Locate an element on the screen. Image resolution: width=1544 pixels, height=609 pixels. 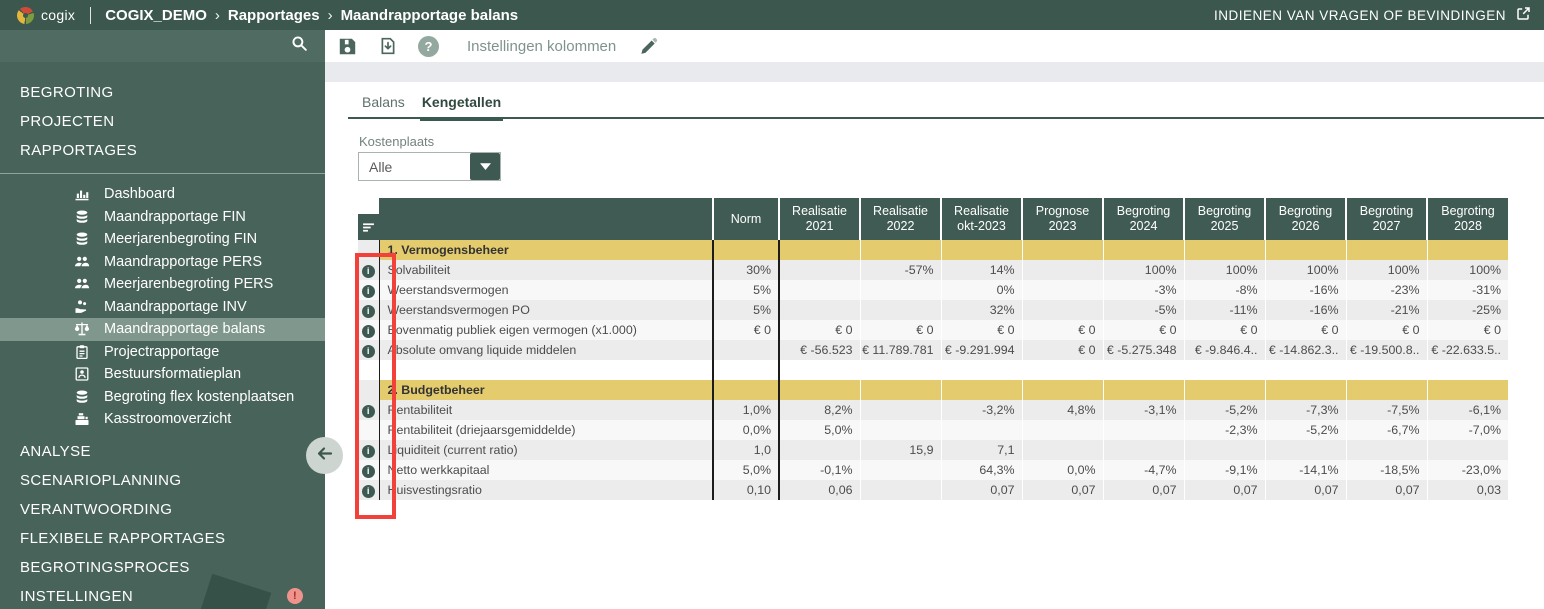
sidebar-item-meerjarenbegroting-fin: Meerjarenbegroting FIN is located at coordinates (162, 239).